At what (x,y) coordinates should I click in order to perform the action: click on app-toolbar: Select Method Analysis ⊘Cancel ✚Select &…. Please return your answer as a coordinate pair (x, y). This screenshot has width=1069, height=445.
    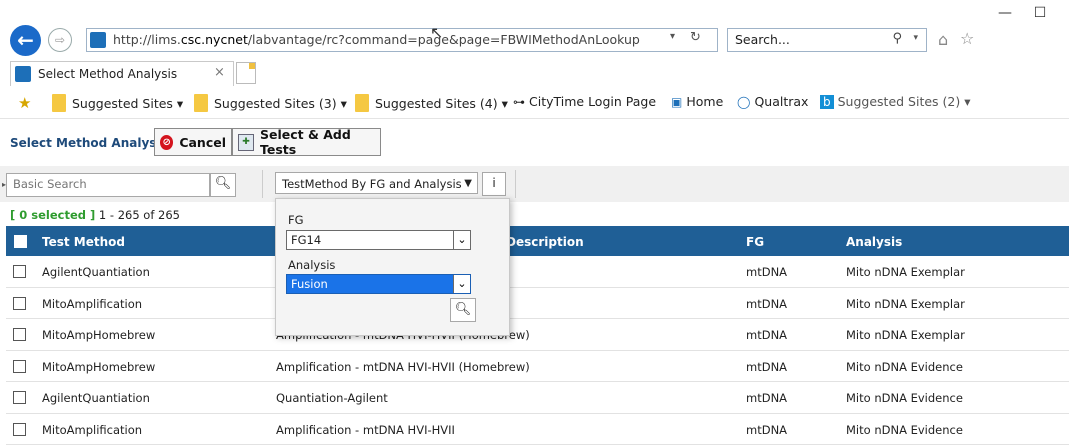
    Looking at the image, I should click on (534, 143).